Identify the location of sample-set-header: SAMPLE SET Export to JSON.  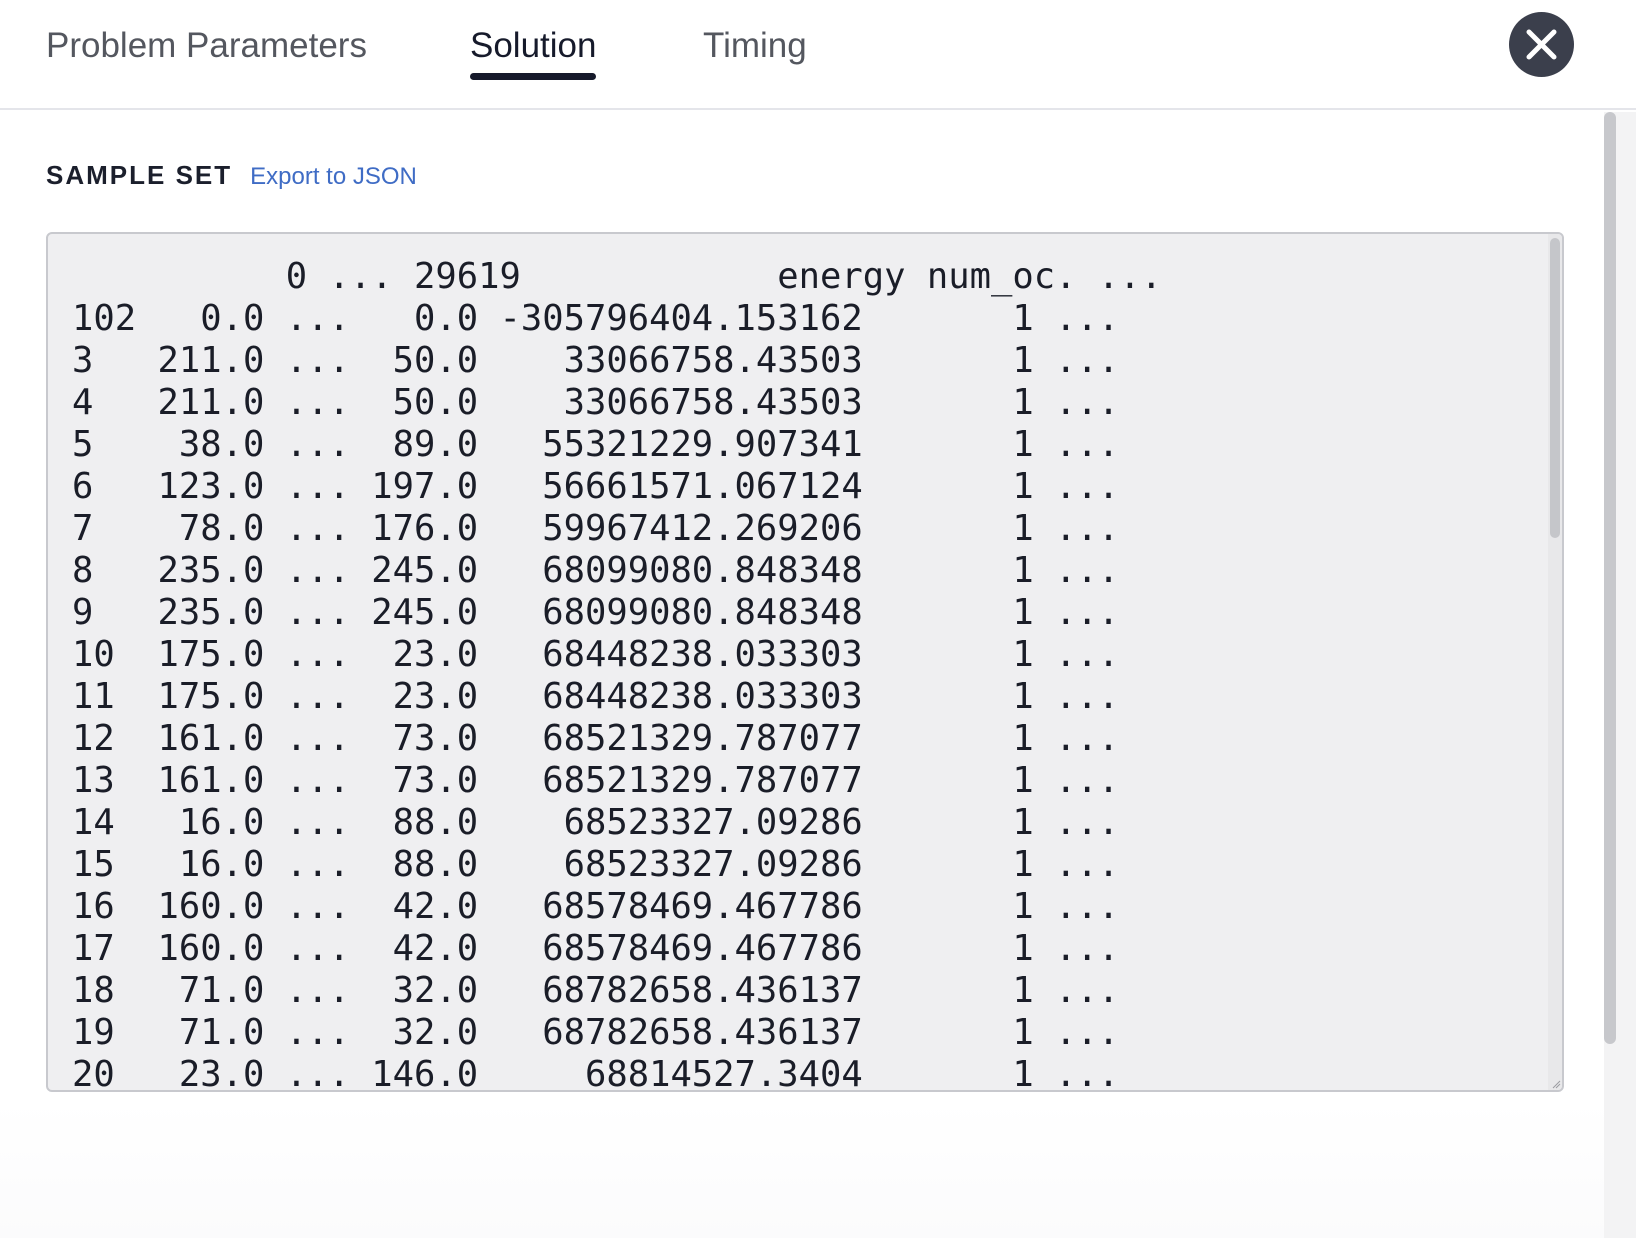
(231, 180).